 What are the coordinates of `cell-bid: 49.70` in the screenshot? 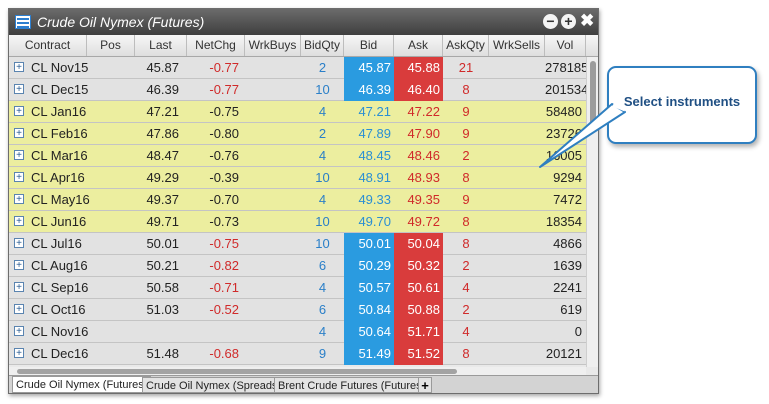 It's located at (369, 221).